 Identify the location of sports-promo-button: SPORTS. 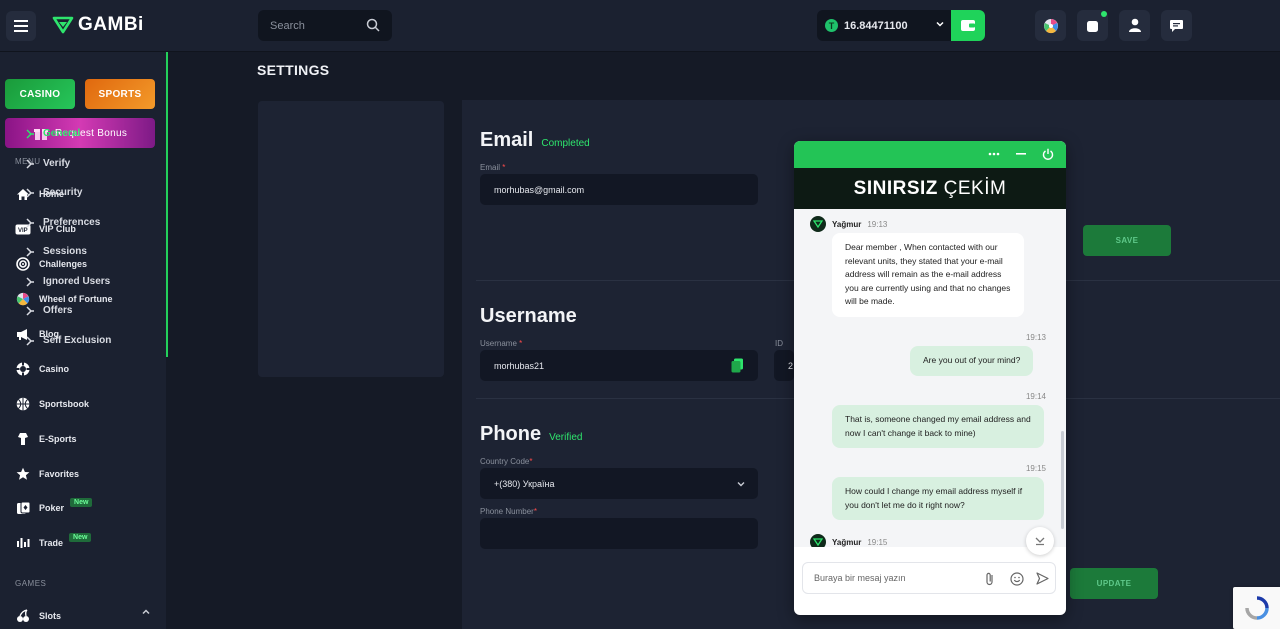
(120, 94).